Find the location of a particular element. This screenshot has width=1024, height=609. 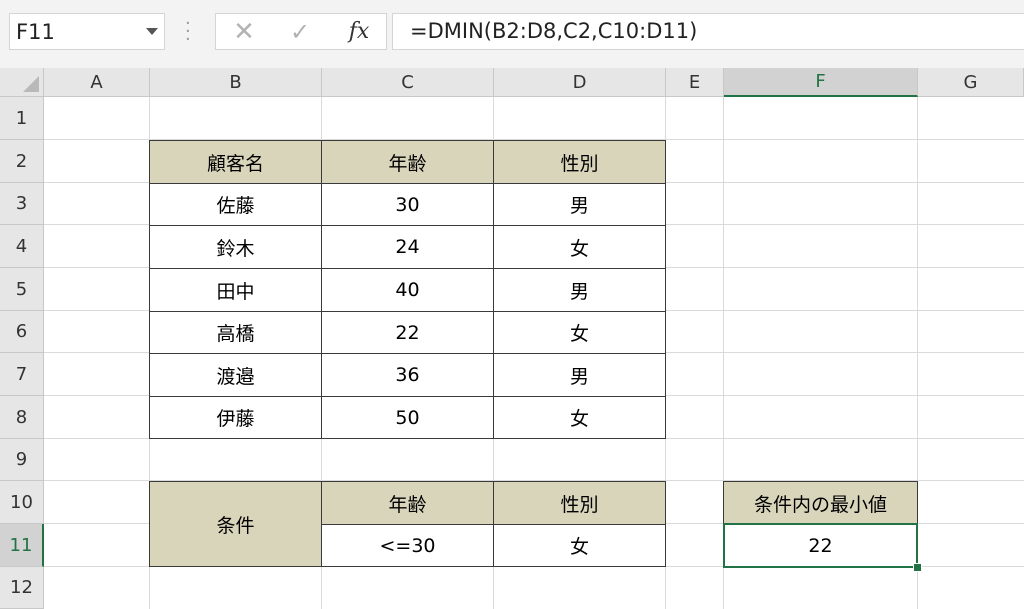

cancel-icon: ✕ is located at coordinates (244, 31).